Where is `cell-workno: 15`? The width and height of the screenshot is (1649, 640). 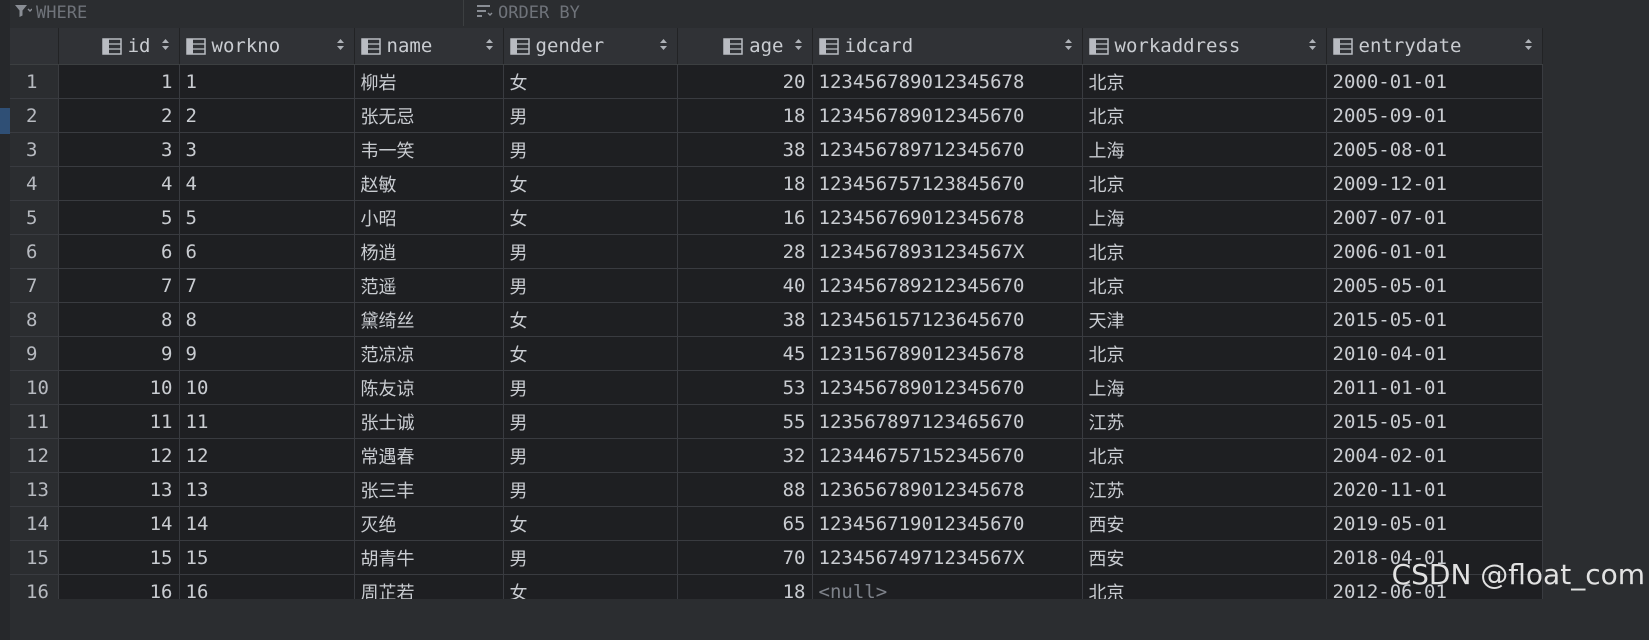
cell-workno: 15 is located at coordinates (267, 557).